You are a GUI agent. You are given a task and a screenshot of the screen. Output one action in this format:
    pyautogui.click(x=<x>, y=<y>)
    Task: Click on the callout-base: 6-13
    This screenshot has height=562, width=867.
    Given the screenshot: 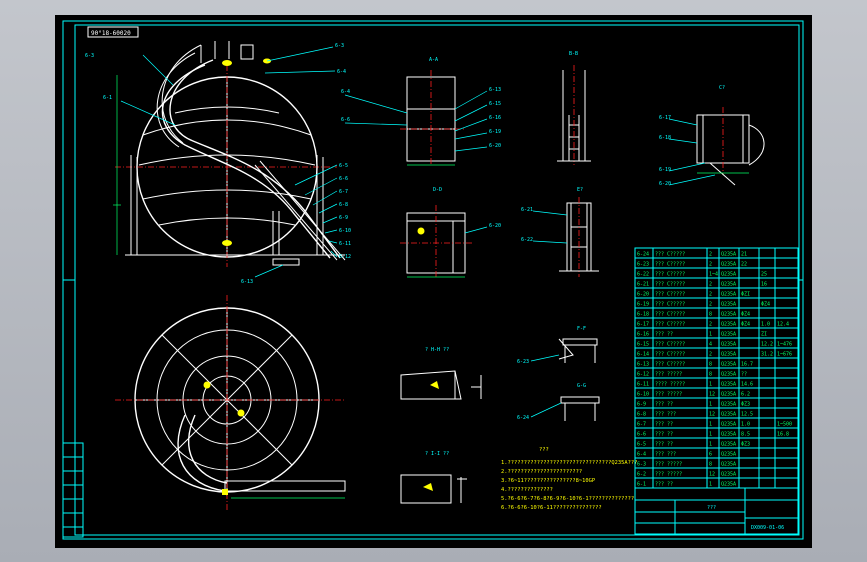 What is the action you would take?
    pyautogui.click(x=247, y=282)
    